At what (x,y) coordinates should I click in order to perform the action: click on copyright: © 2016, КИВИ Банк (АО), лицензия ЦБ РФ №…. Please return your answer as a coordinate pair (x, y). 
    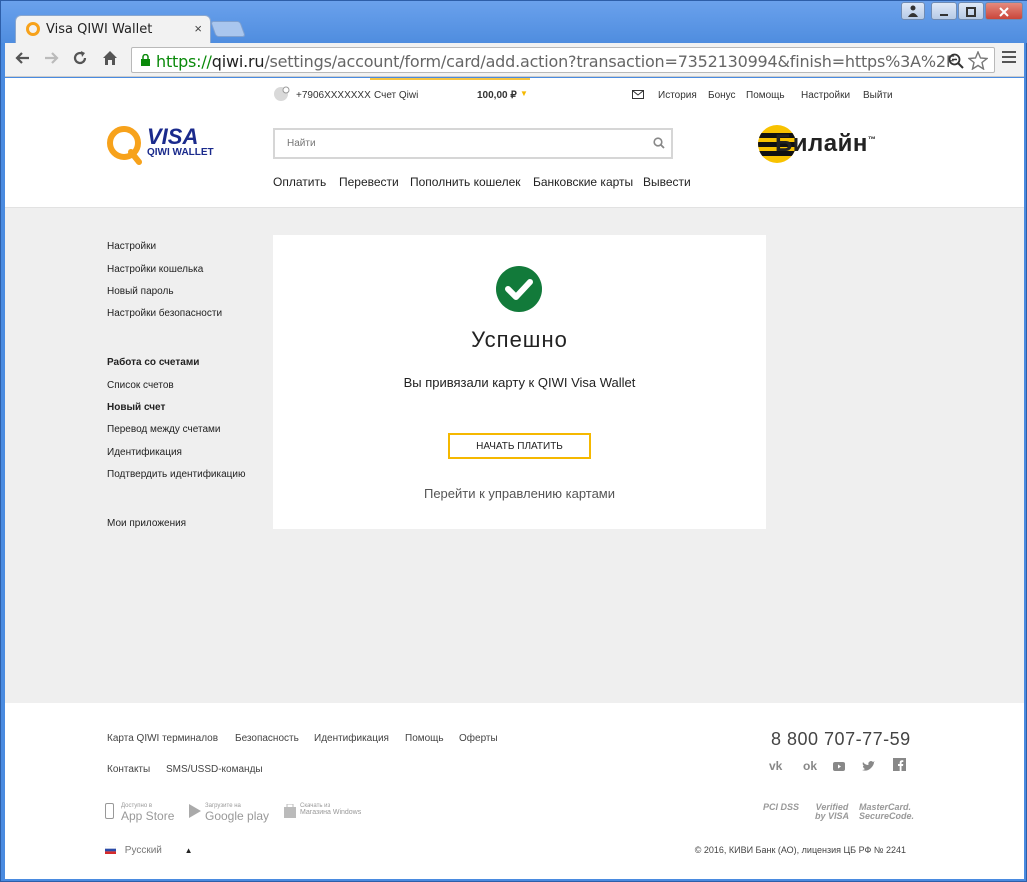
    Looking at the image, I should click on (800, 850).